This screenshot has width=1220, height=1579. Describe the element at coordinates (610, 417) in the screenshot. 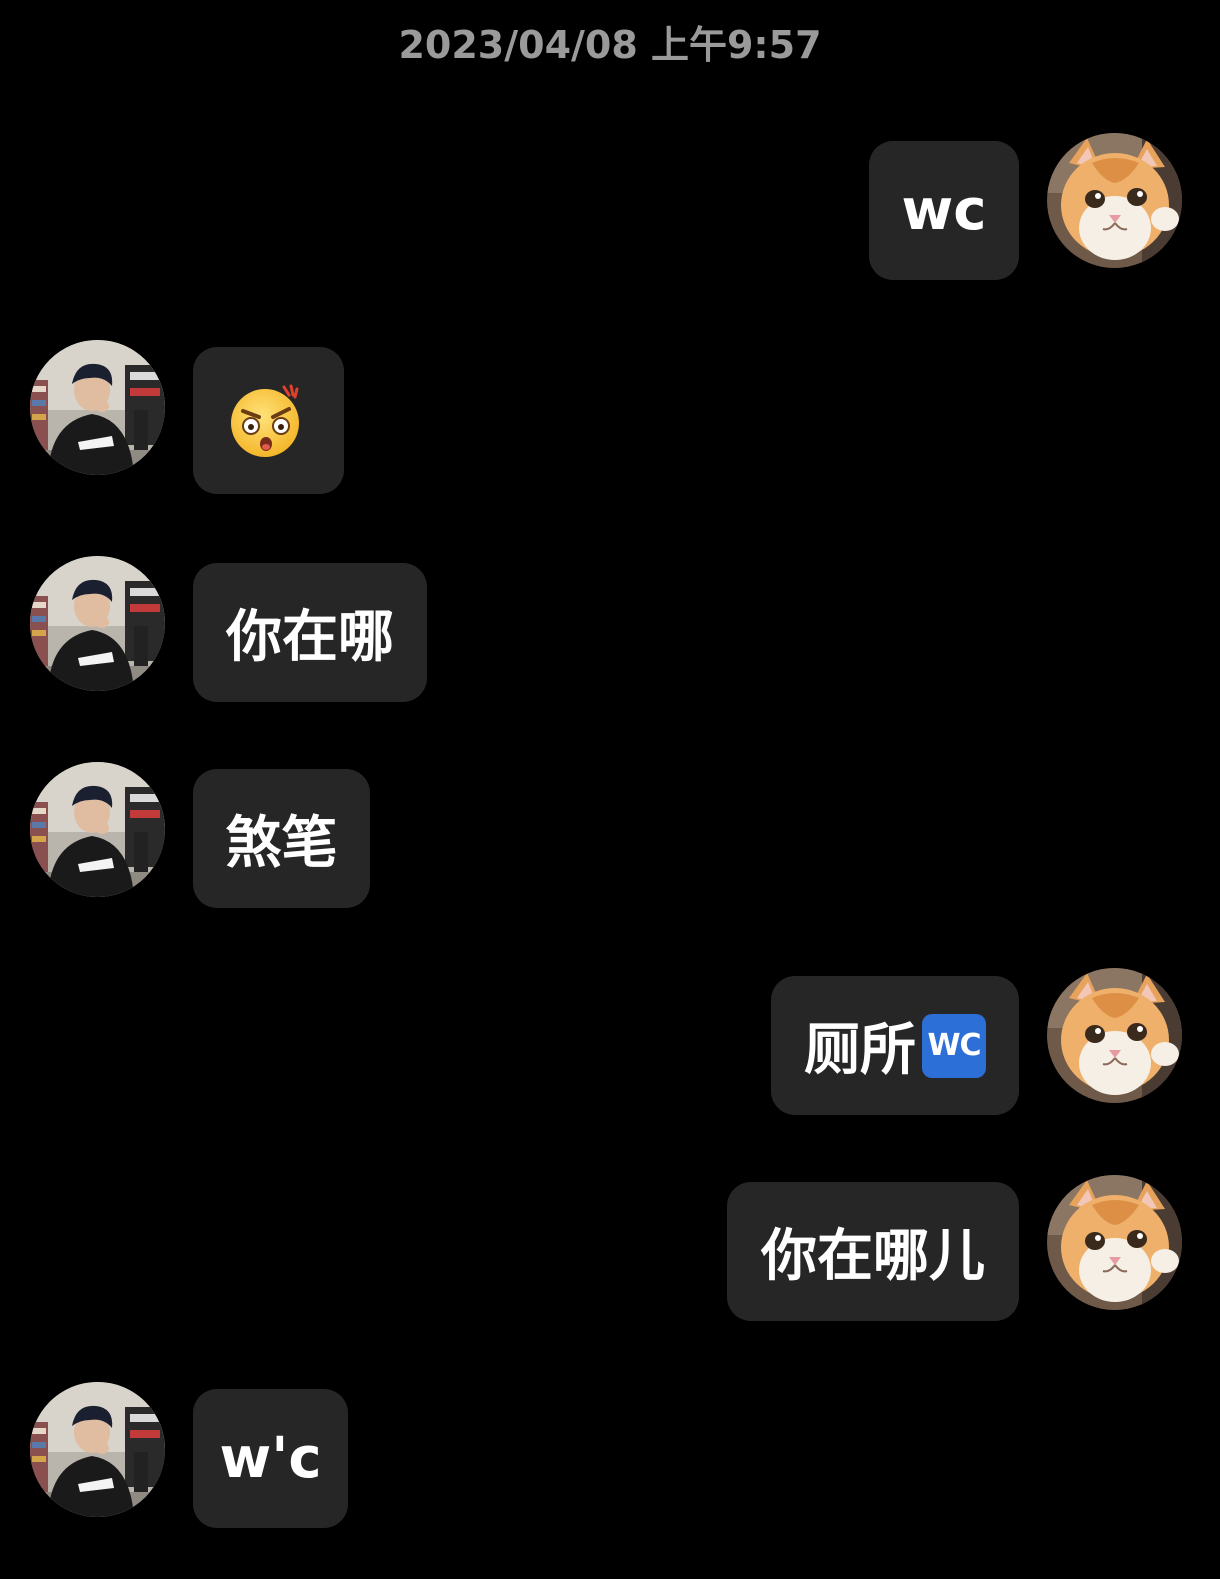

I see `message-row` at that location.